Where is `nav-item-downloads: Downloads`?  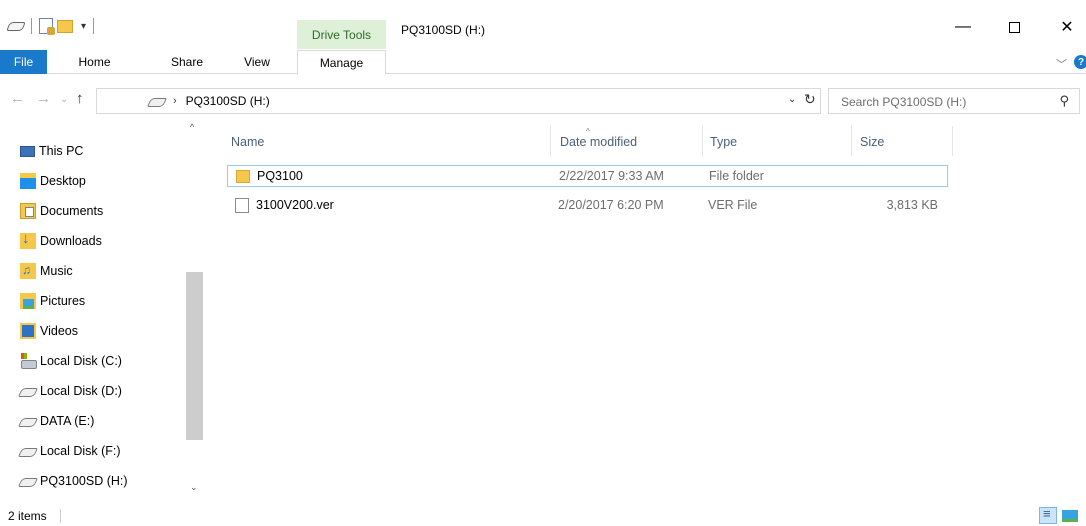 nav-item-downloads: Downloads is located at coordinates (61, 241).